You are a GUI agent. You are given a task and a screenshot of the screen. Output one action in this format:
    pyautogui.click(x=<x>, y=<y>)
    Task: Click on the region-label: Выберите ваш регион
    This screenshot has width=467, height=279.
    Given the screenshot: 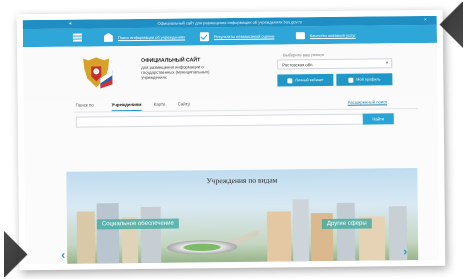 What is the action you would take?
    pyautogui.click(x=303, y=55)
    